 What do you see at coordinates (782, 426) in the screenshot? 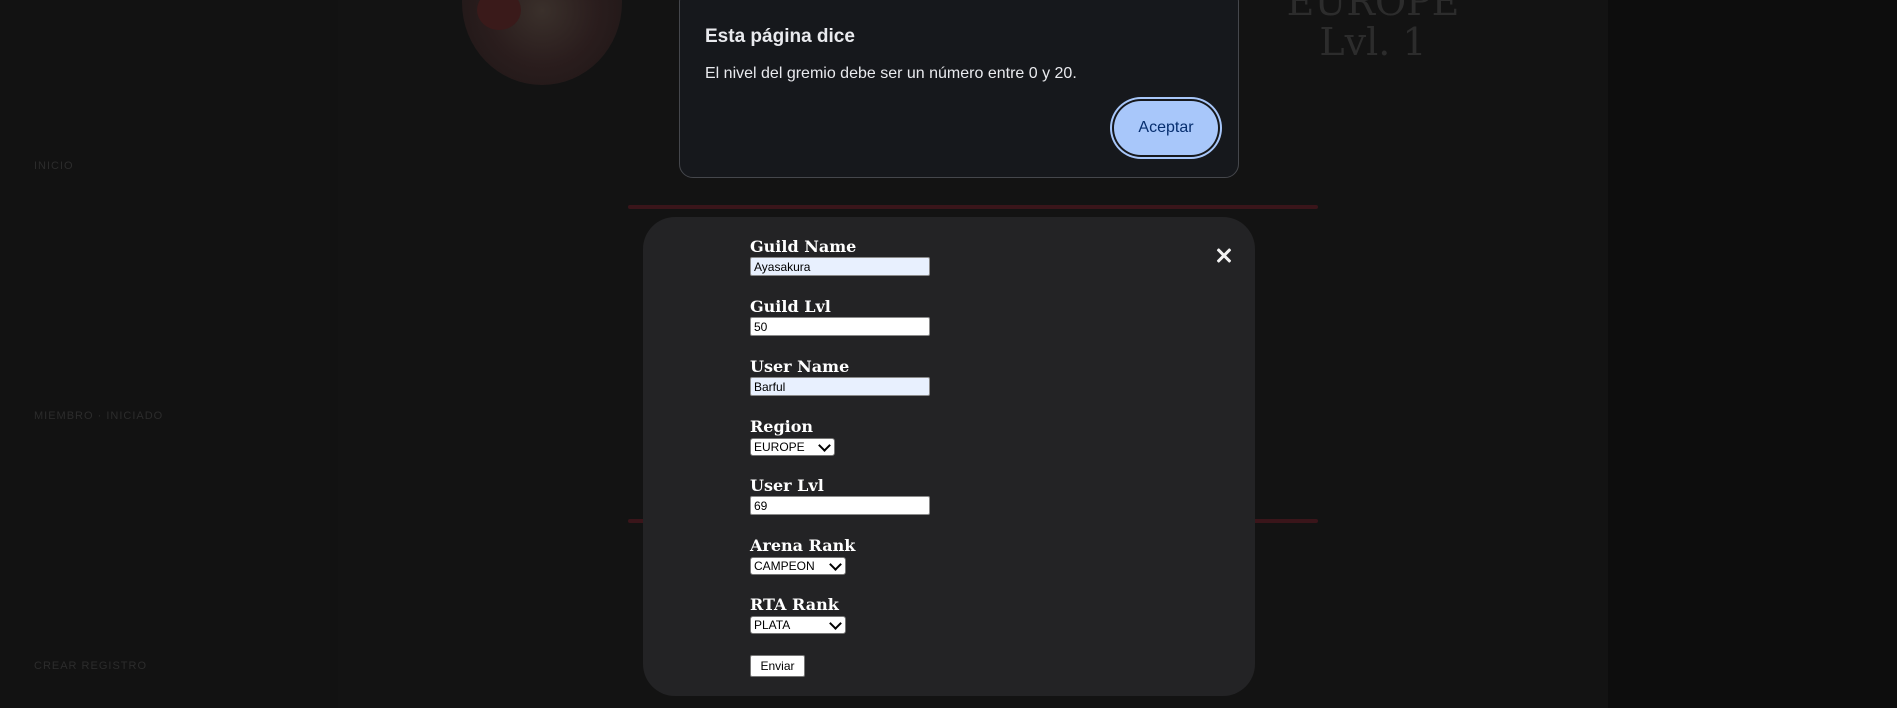
I see `region-label: Region` at bounding box center [782, 426].